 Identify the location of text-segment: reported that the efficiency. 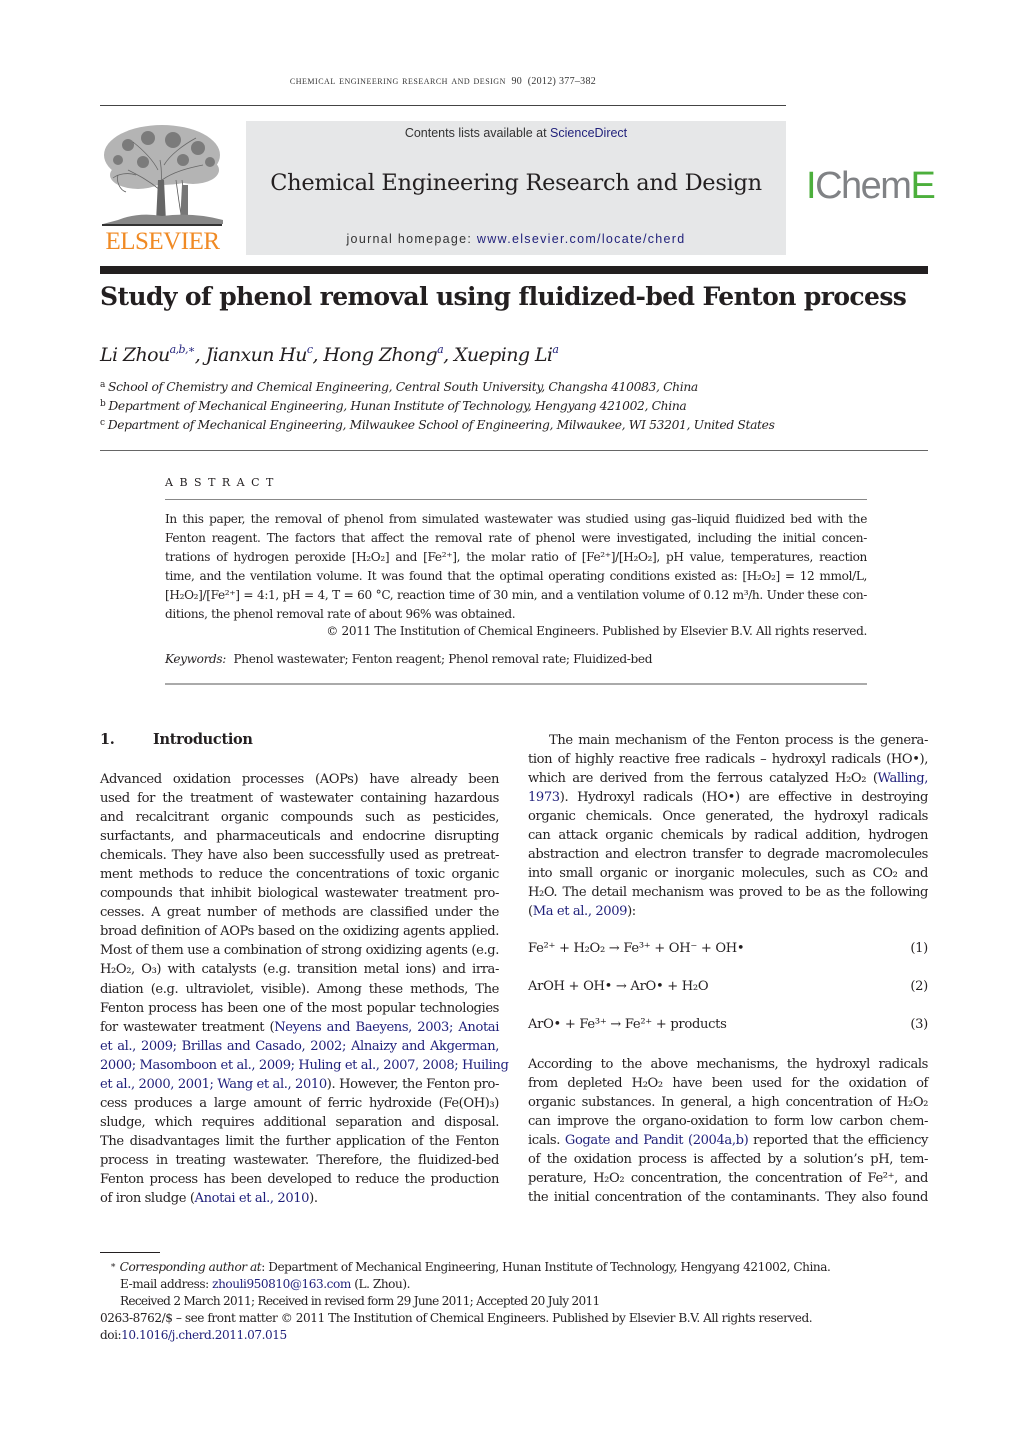
(838, 1141).